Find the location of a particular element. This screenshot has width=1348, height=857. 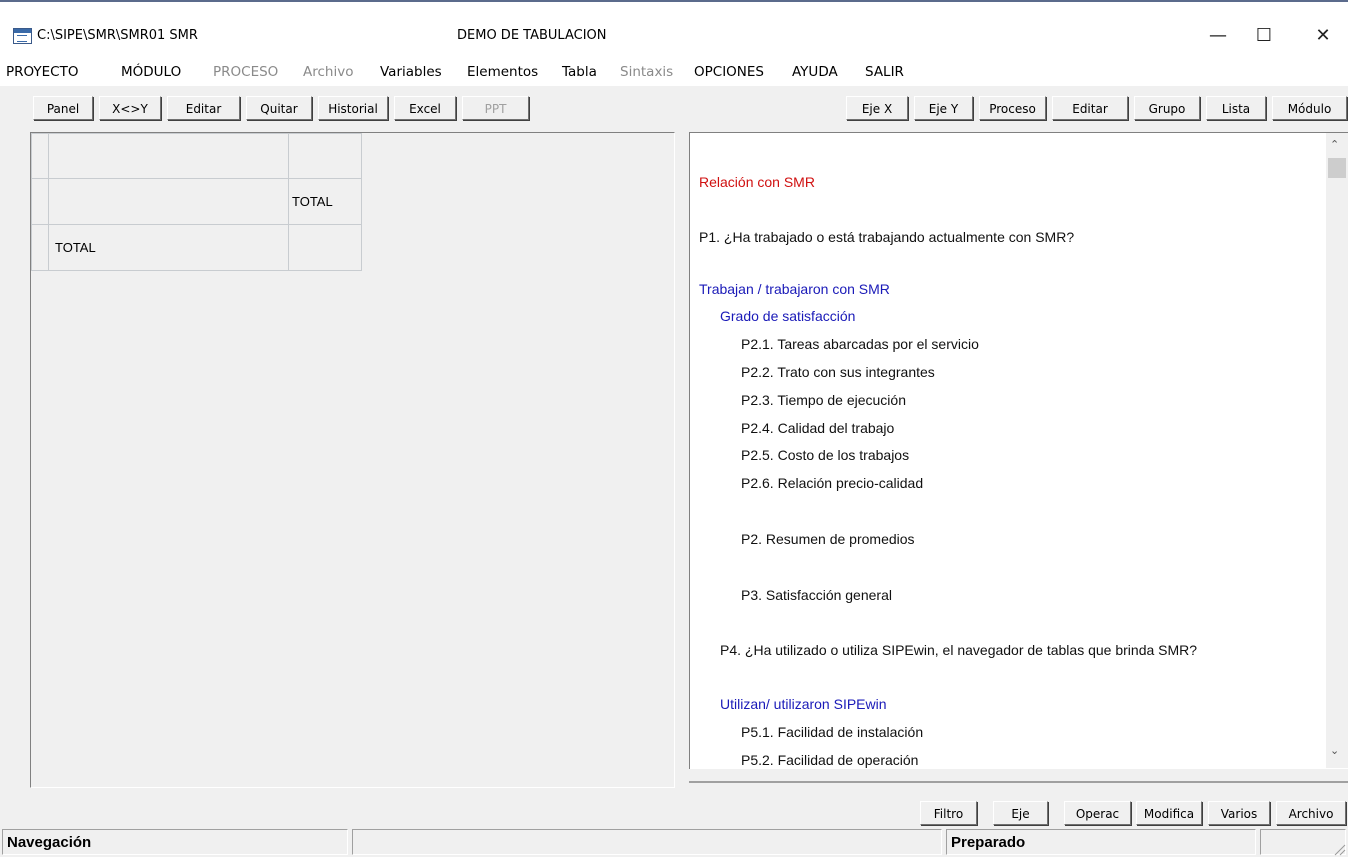

outline-group: Trabajan / trabajaron con SMR is located at coordinates (794, 289).